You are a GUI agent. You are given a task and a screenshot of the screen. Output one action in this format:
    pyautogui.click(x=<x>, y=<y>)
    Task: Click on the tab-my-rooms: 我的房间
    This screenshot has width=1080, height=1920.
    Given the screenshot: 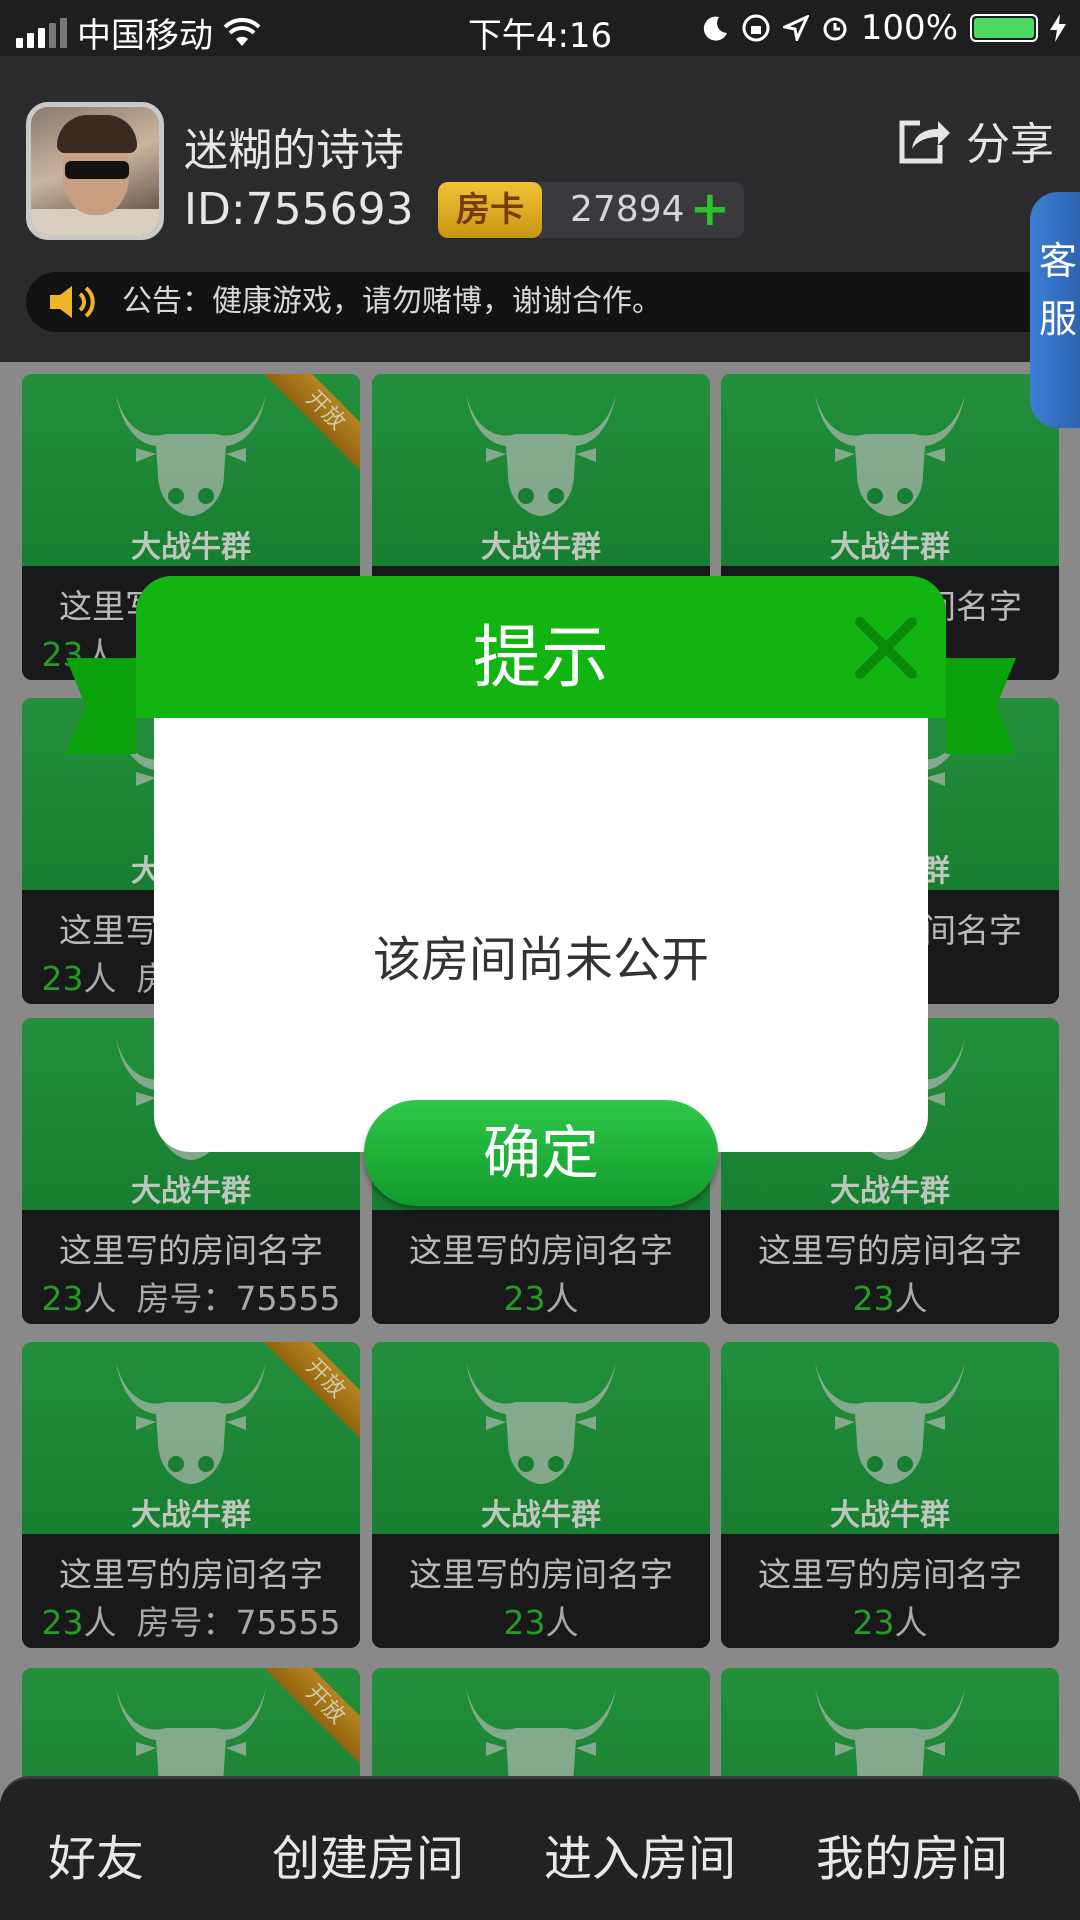 What is the action you would take?
    pyautogui.click(x=912, y=1854)
    